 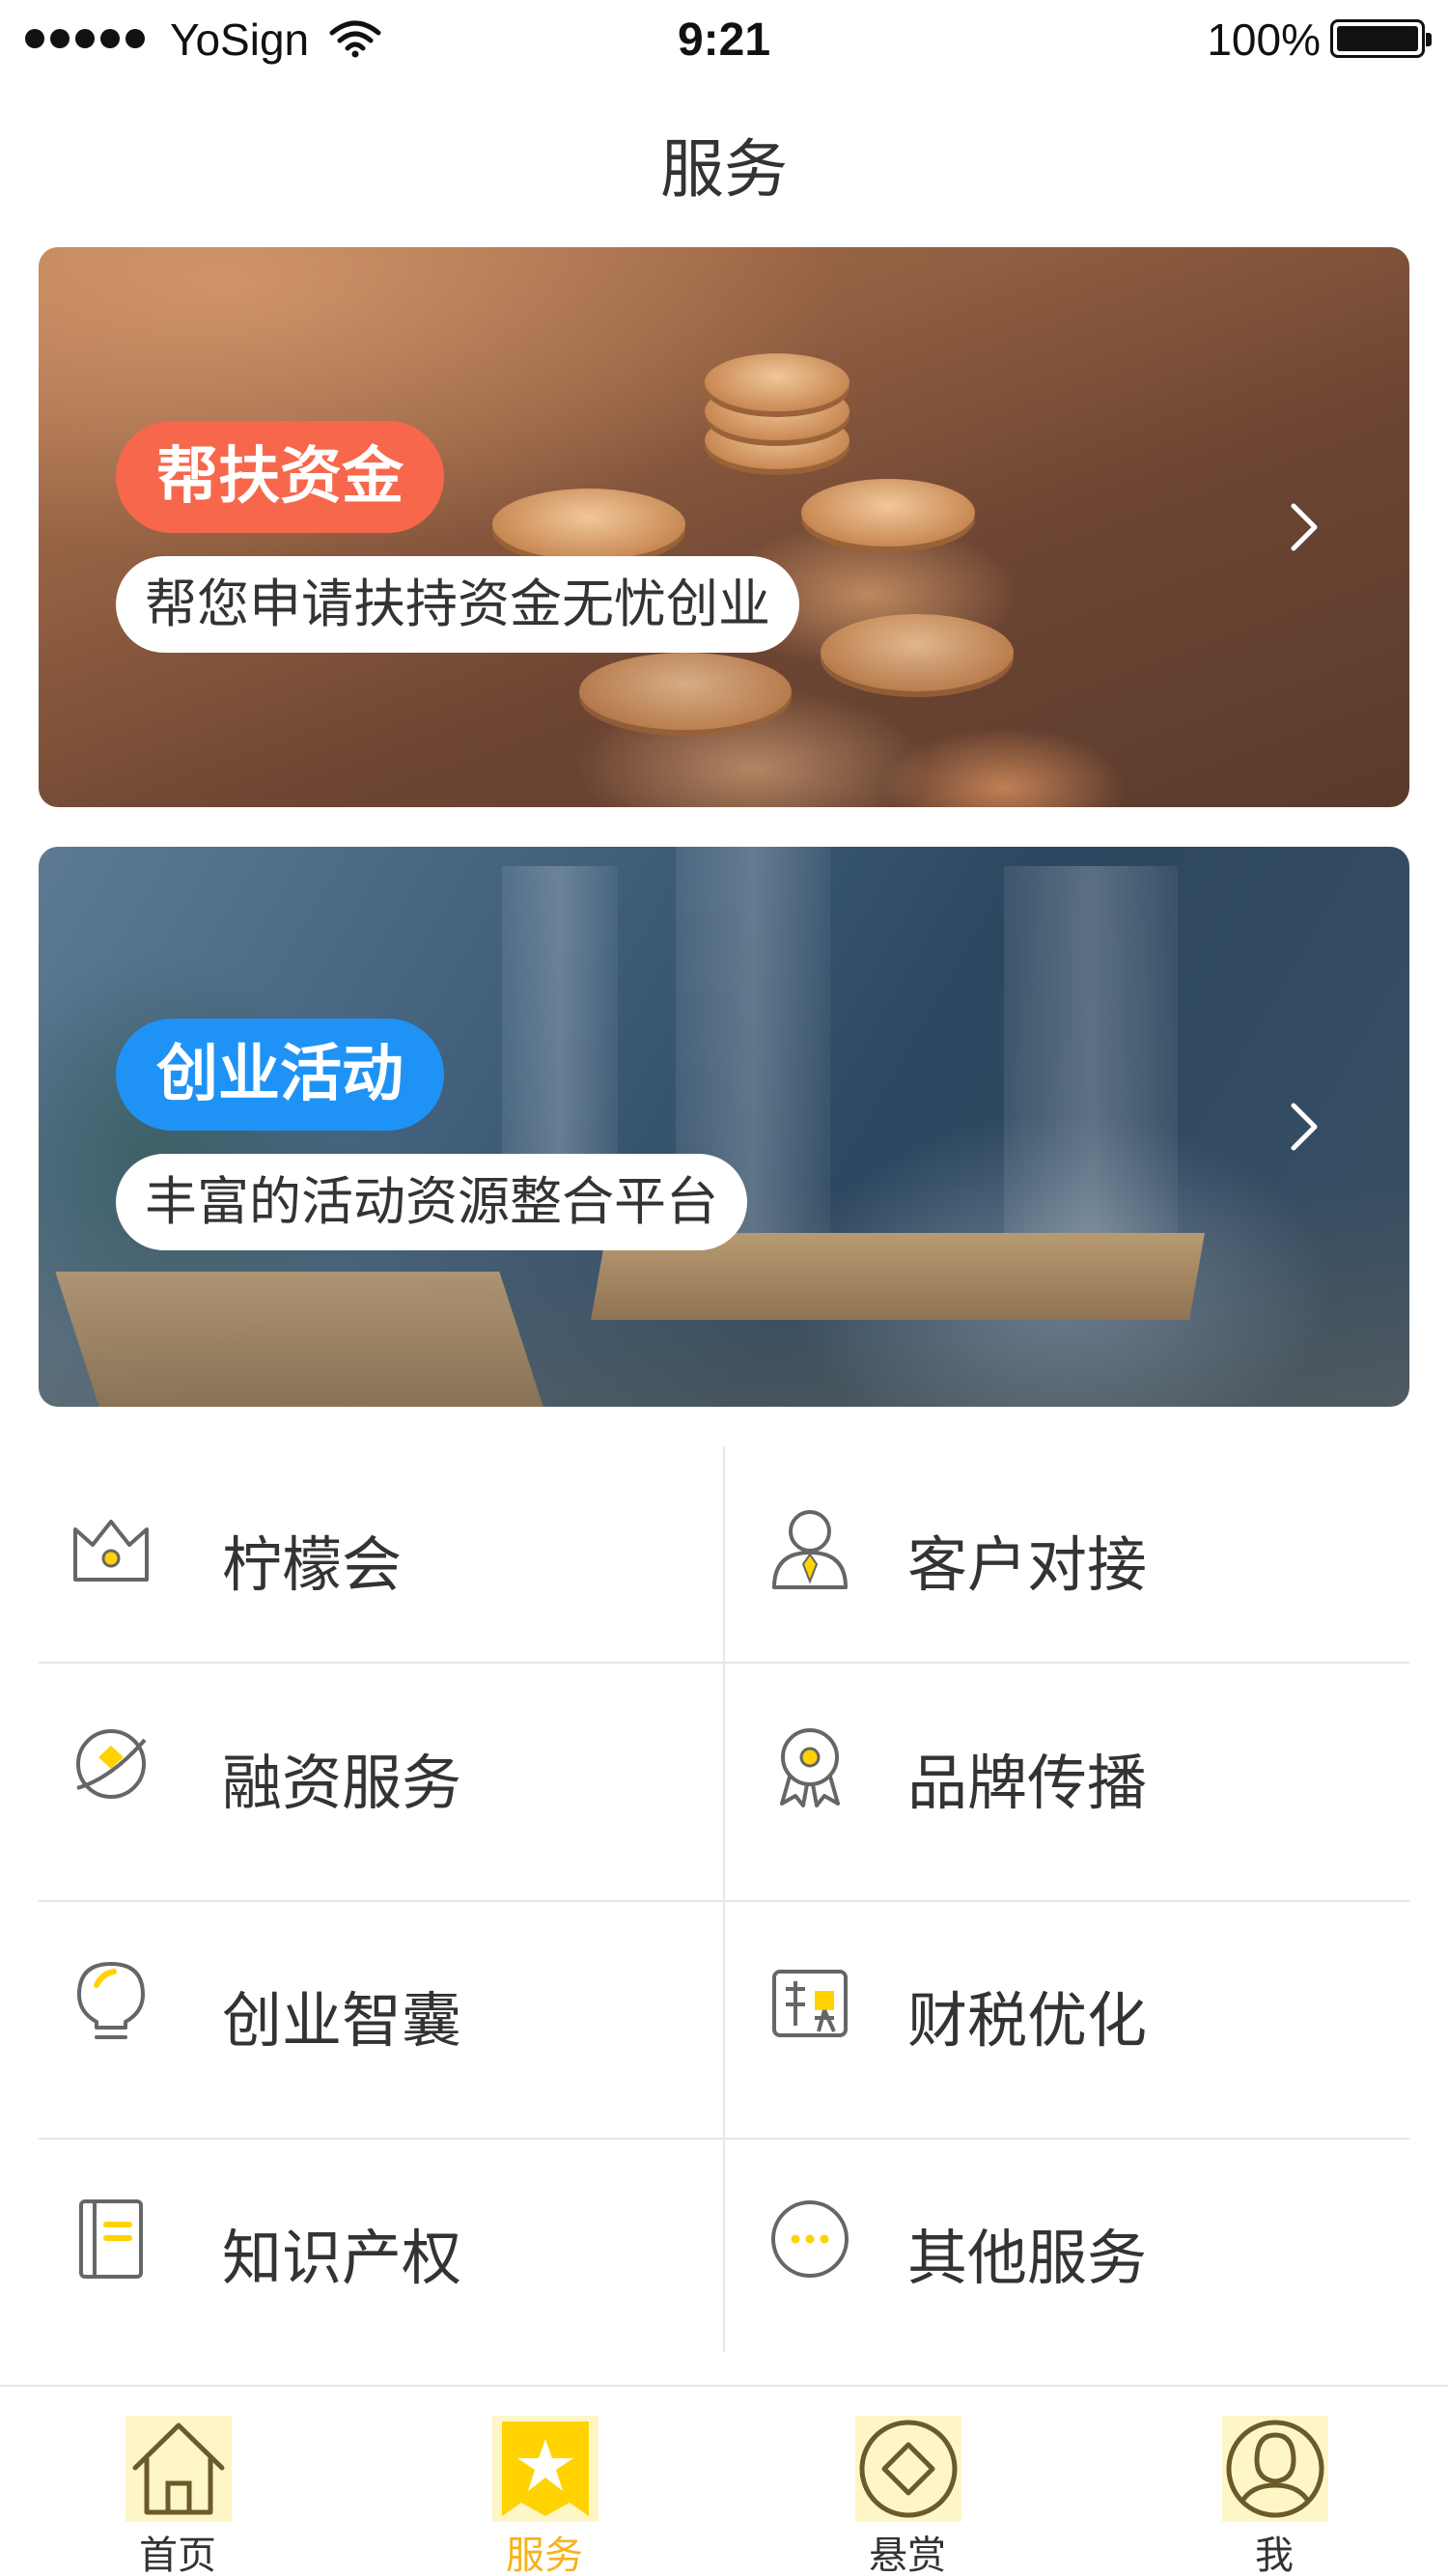 What do you see at coordinates (111, 1551) in the screenshot?
I see `crown-icon` at bounding box center [111, 1551].